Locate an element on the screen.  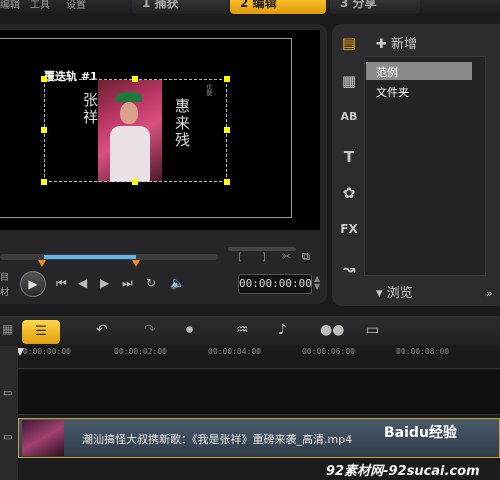
ruler-tick: 00:00:06:00 is located at coordinates (328, 351).